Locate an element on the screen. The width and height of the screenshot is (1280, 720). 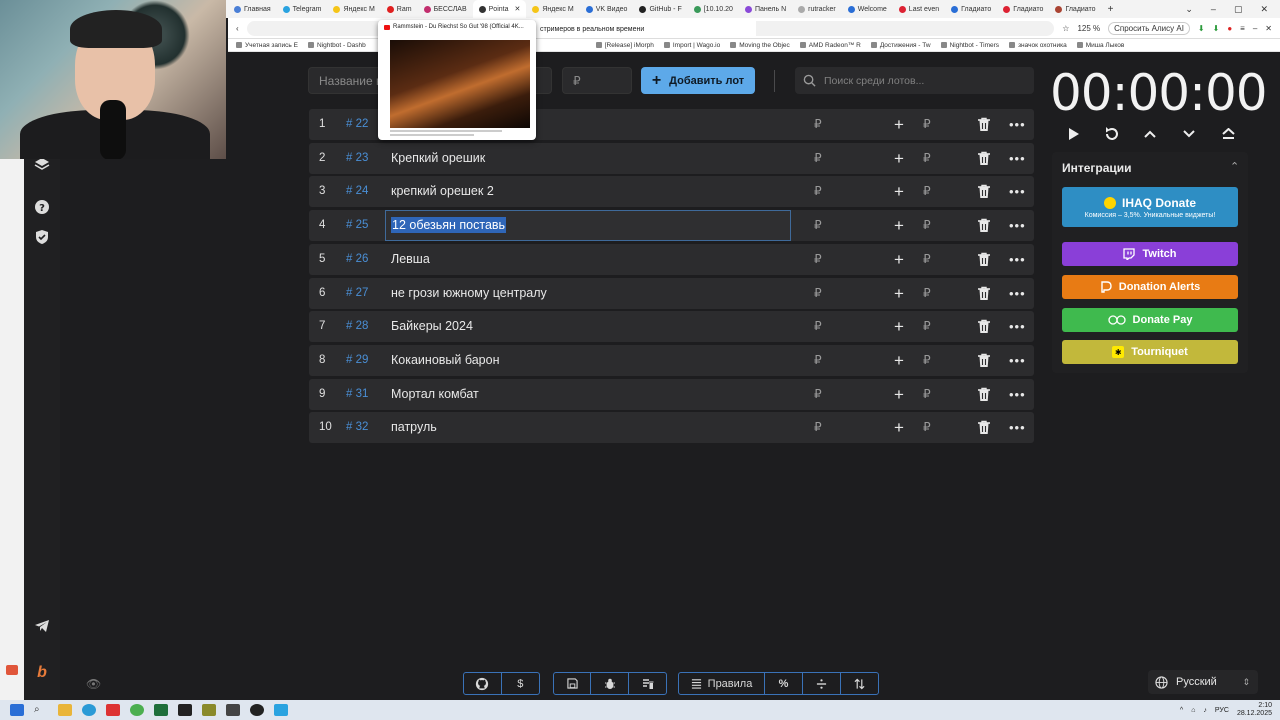
file-explorer-icon is located at coordinates (65, 710).